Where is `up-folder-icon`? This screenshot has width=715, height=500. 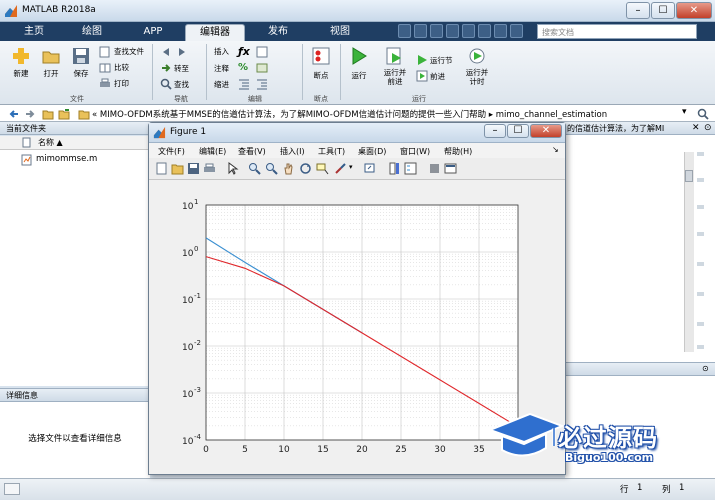
up-folder-icon is located at coordinates (48, 114).